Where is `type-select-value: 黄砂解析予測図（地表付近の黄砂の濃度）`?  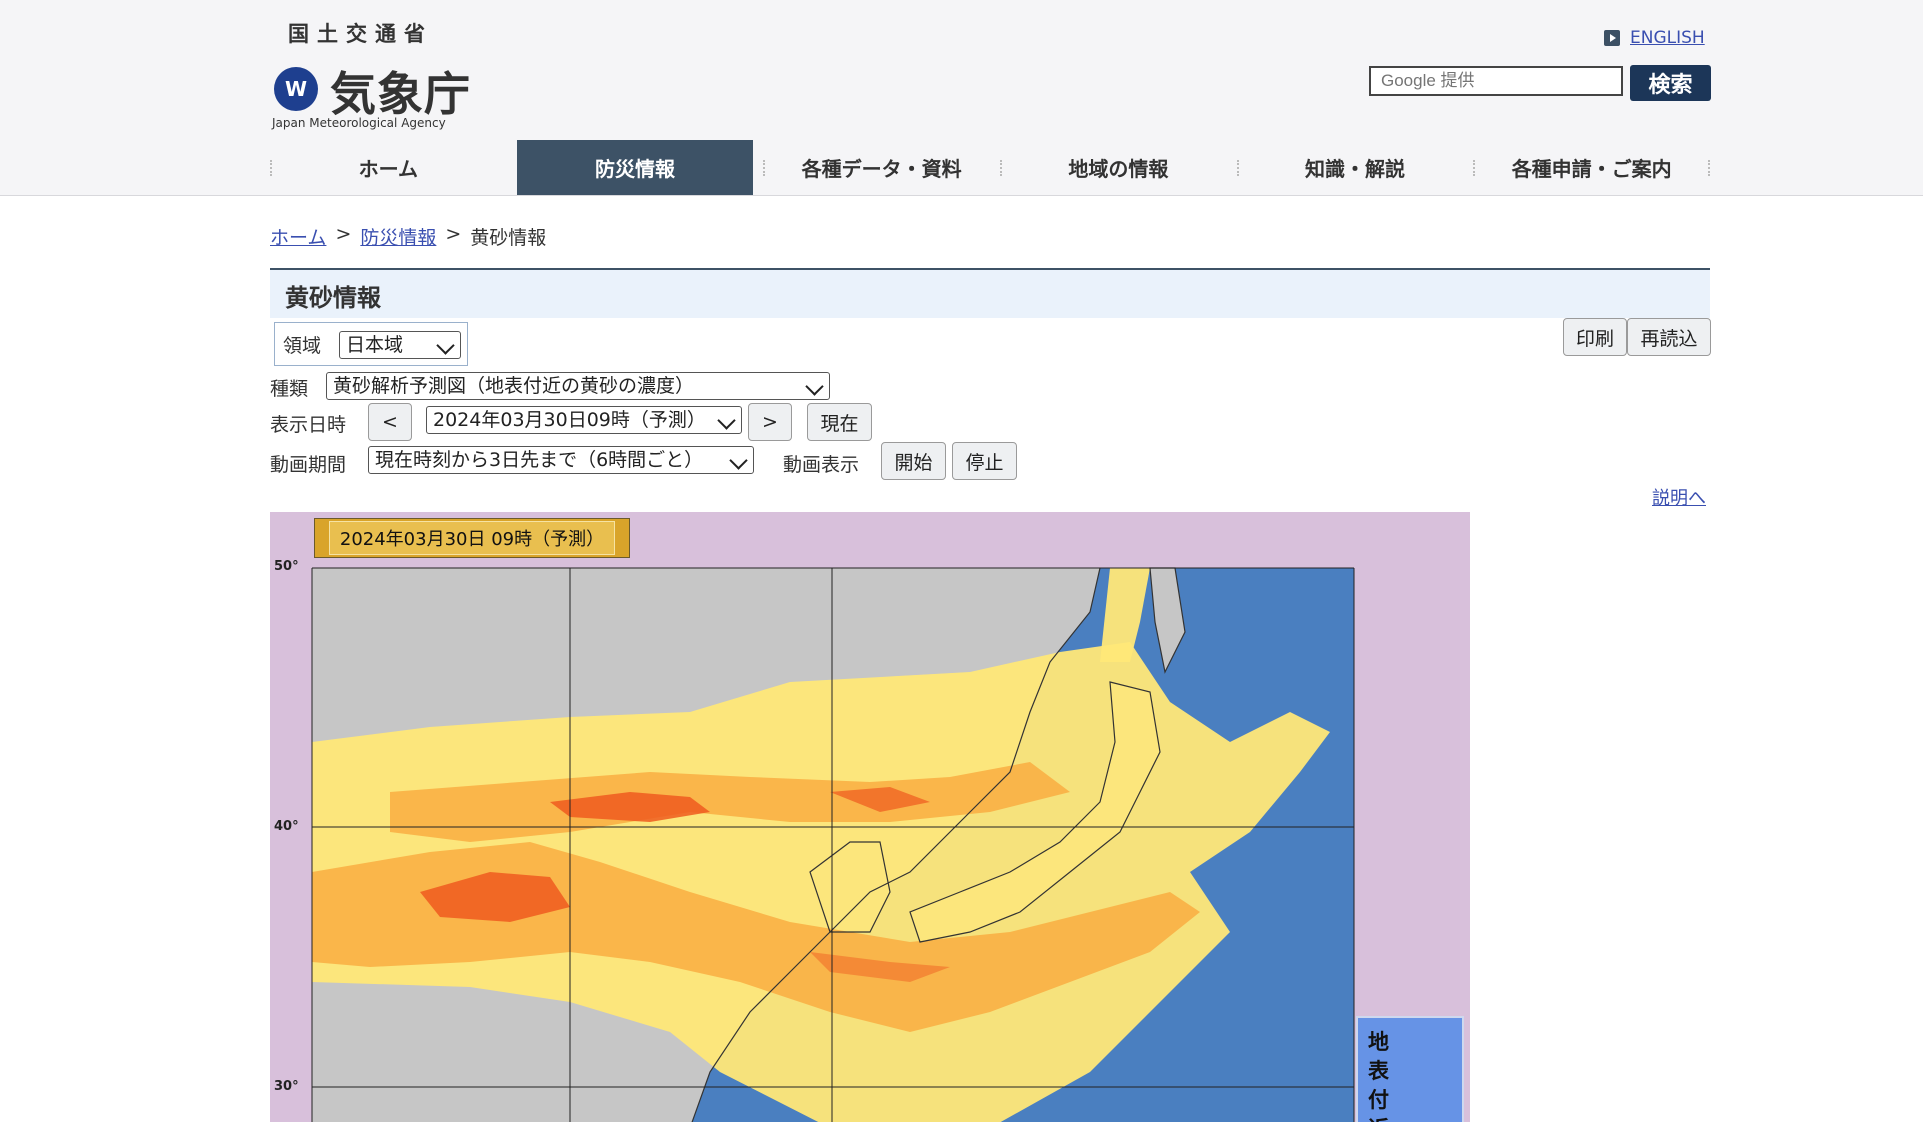
type-select-value: 黄砂解析予測図（地表付近の黄砂の濃度） is located at coordinates (514, 386).